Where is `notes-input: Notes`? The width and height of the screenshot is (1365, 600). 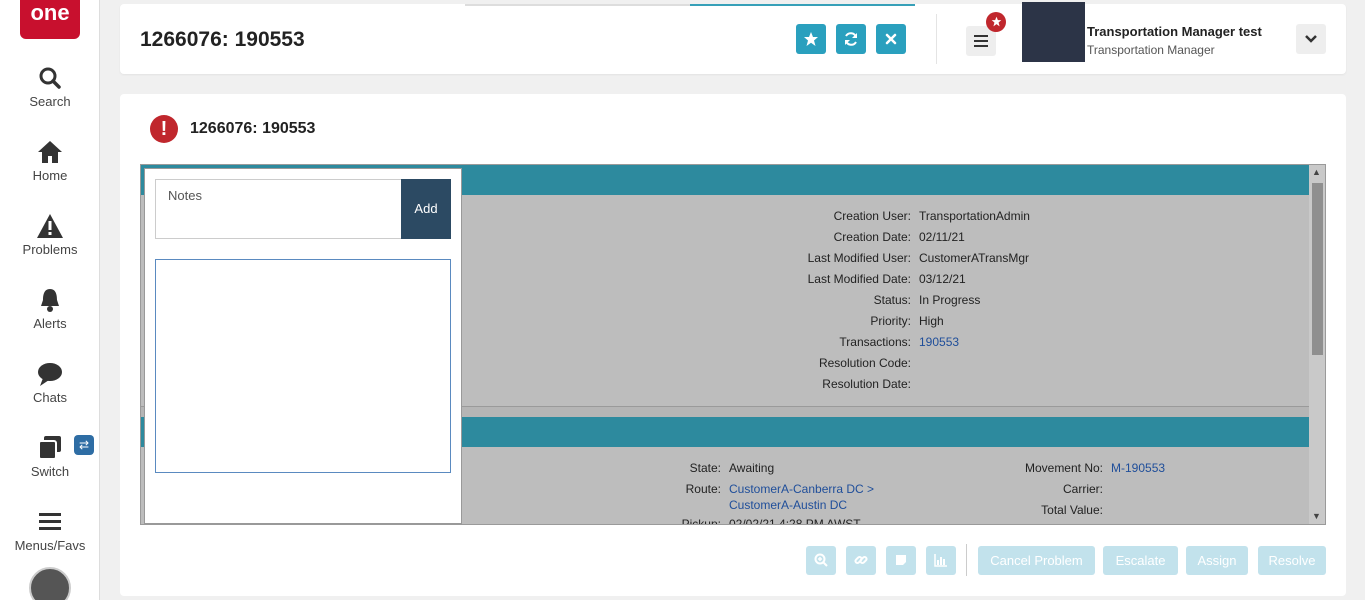
notes-input: Notes is located at coordinates (278, 209).